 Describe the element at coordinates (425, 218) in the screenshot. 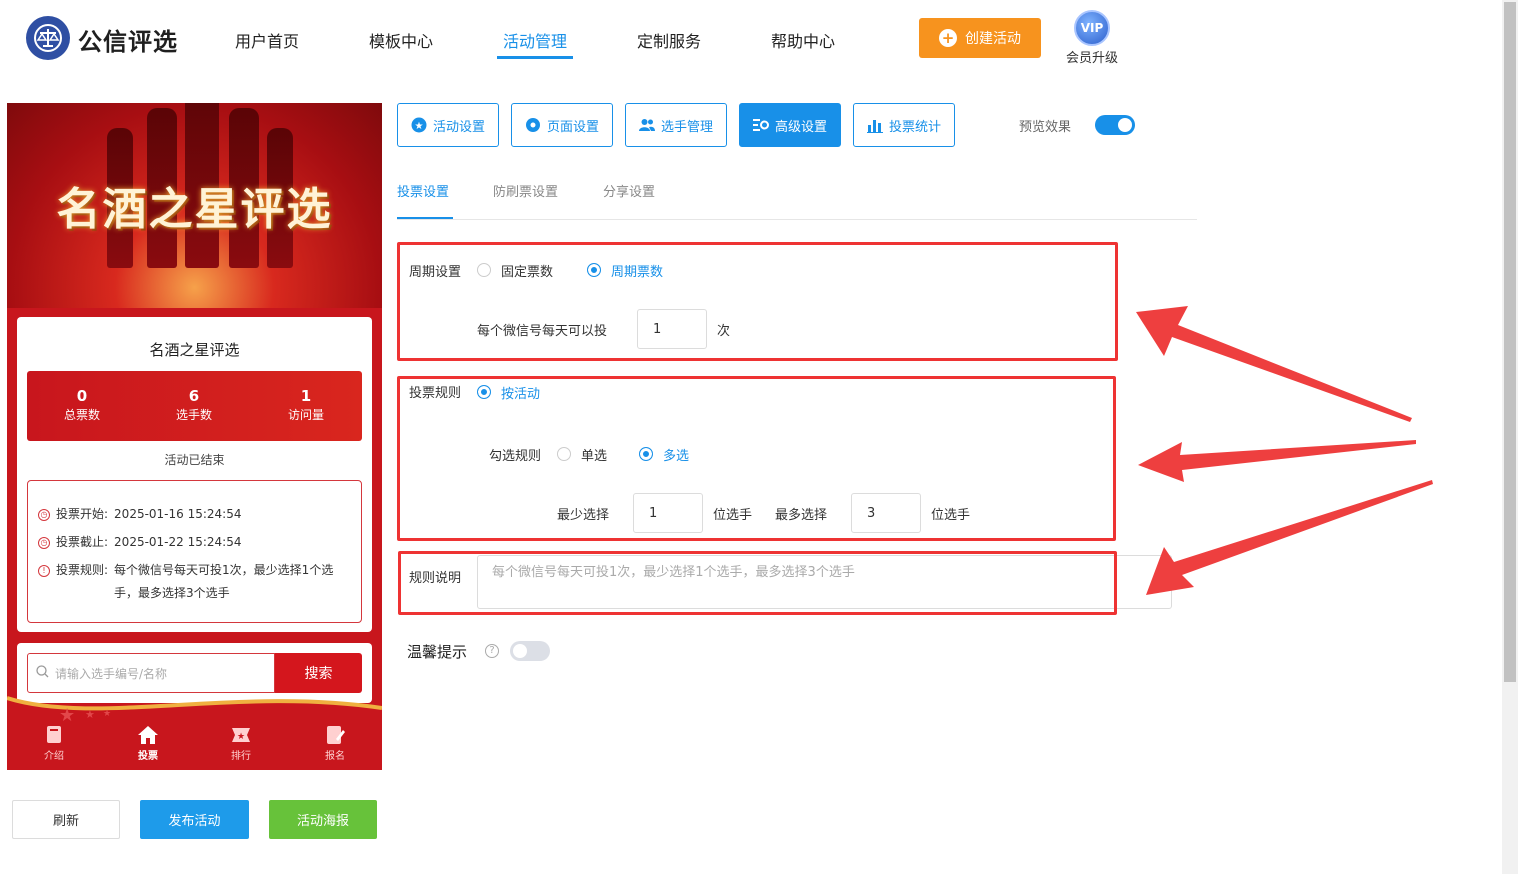

I see `subtab-active-indicator` at that location.